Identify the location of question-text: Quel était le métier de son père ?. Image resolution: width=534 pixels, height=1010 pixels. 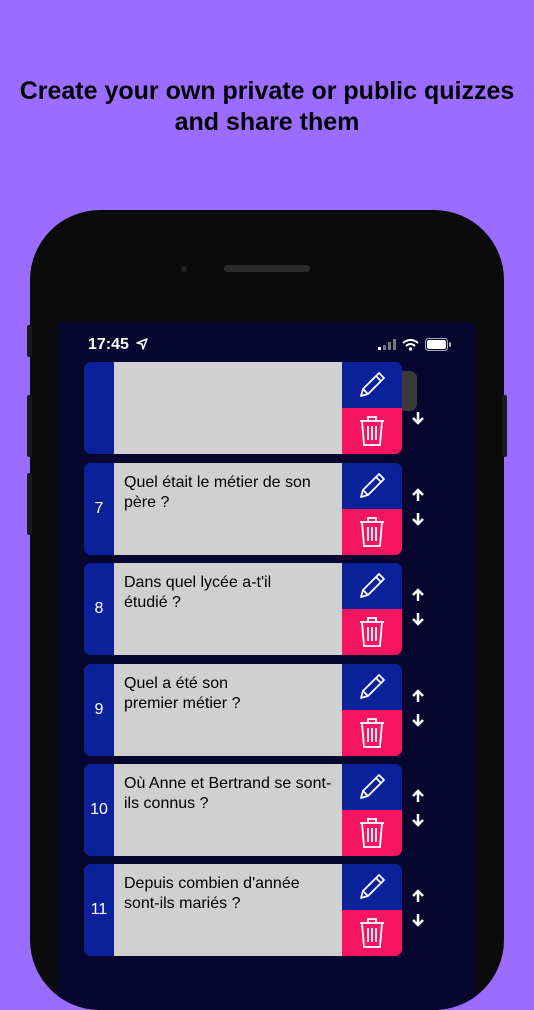
(228, 509).